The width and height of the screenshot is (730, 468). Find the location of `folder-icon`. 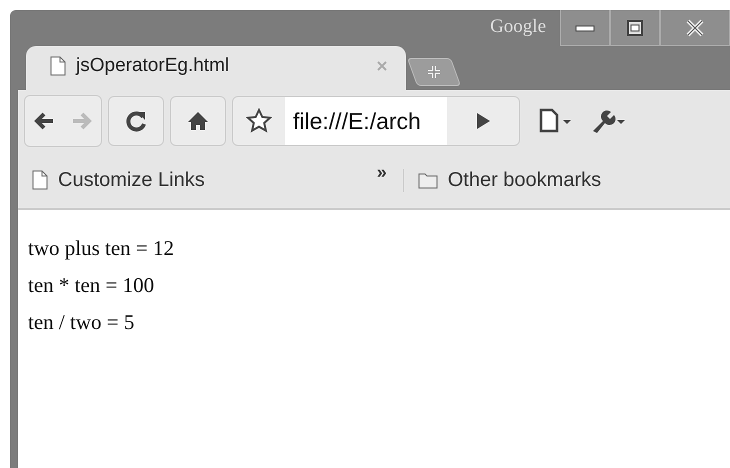

folder-icon is located at coordinates (428, 180).